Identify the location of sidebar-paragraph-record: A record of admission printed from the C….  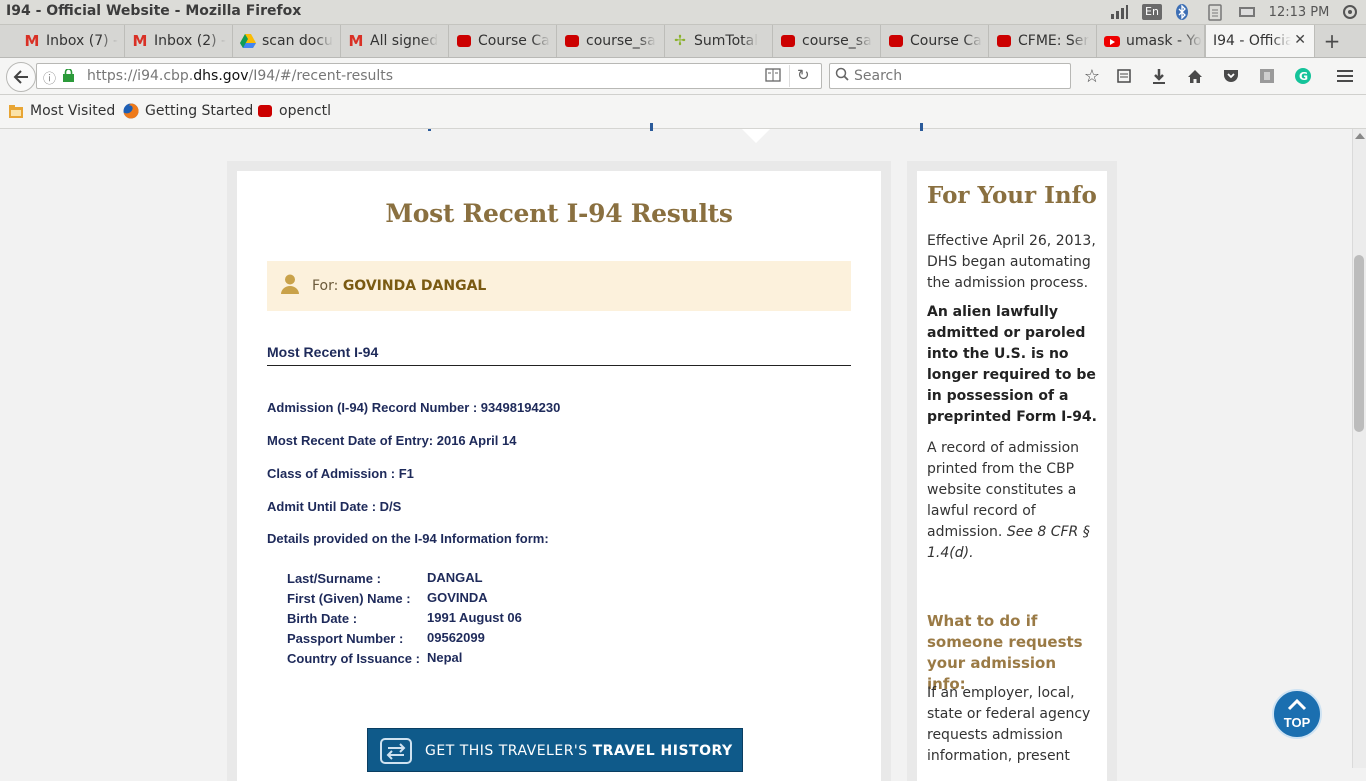
(1008, 500).